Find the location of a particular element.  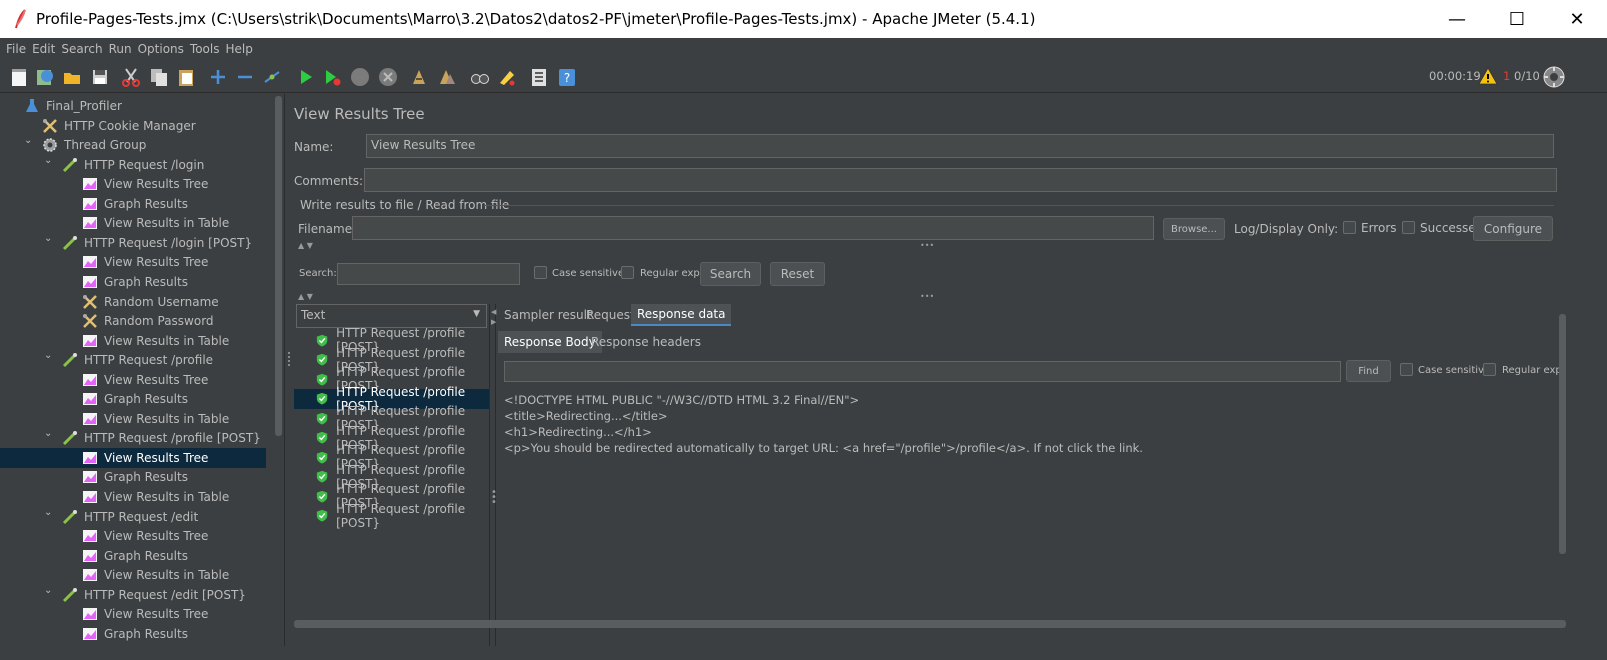

start-no-pauses-icon is located at coordinates (332, 77).